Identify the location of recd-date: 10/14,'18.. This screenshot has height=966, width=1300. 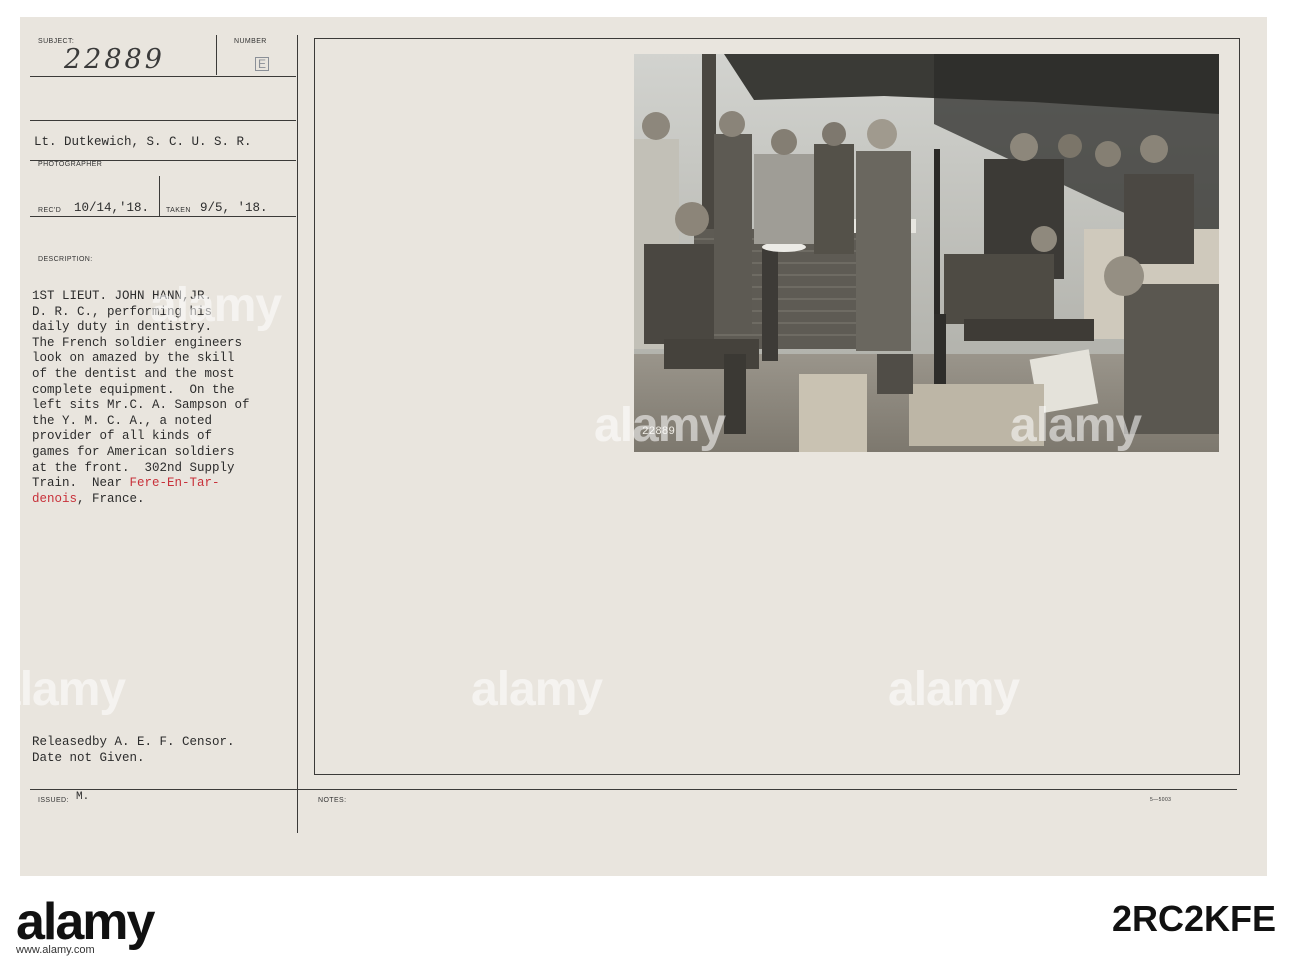
(112, 208).